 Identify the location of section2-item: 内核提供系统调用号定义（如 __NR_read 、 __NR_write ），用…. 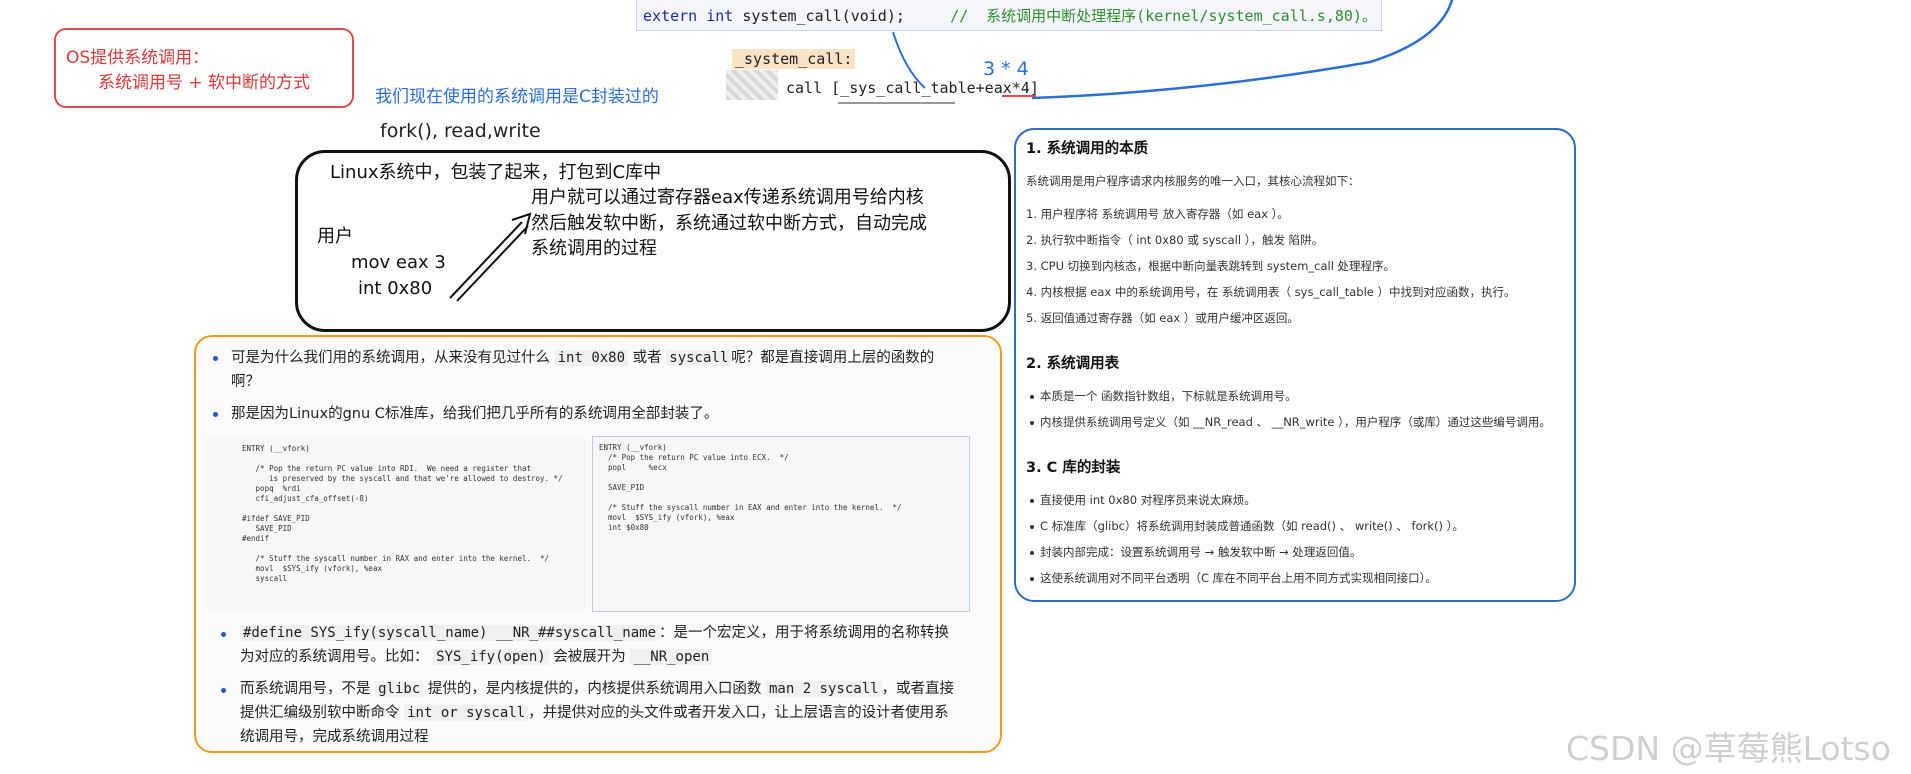
(1295, 422).